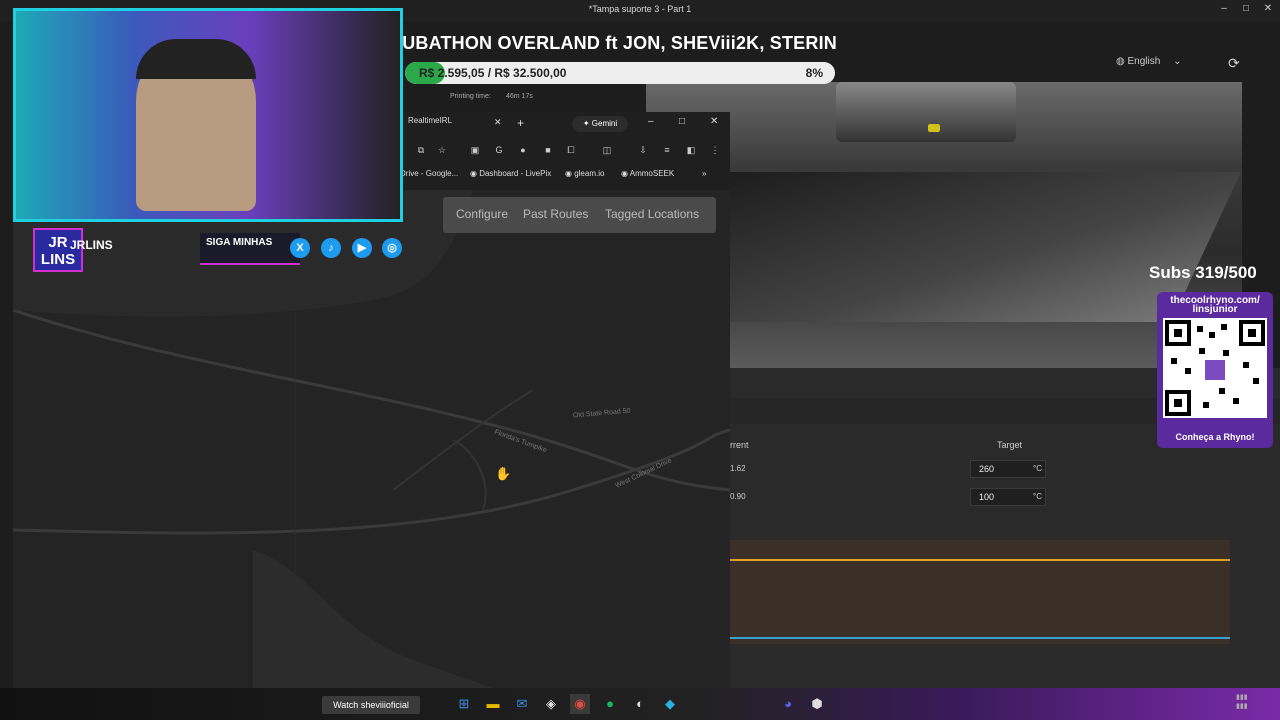  I want to click on channel-handle: JRLINS, so click(91, 245).